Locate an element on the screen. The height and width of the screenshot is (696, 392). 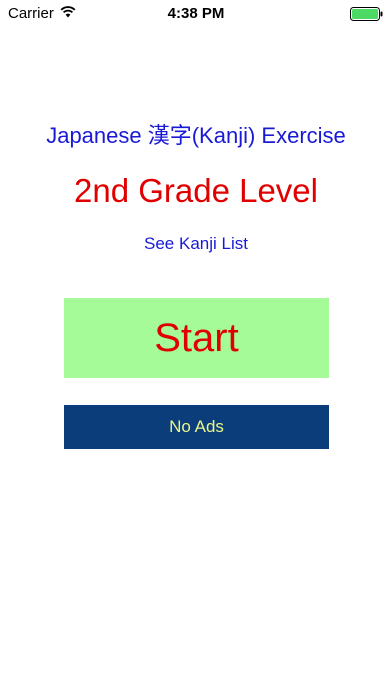
status-bar: Carrier 4:38 PM is located at coordinates (196, 14).